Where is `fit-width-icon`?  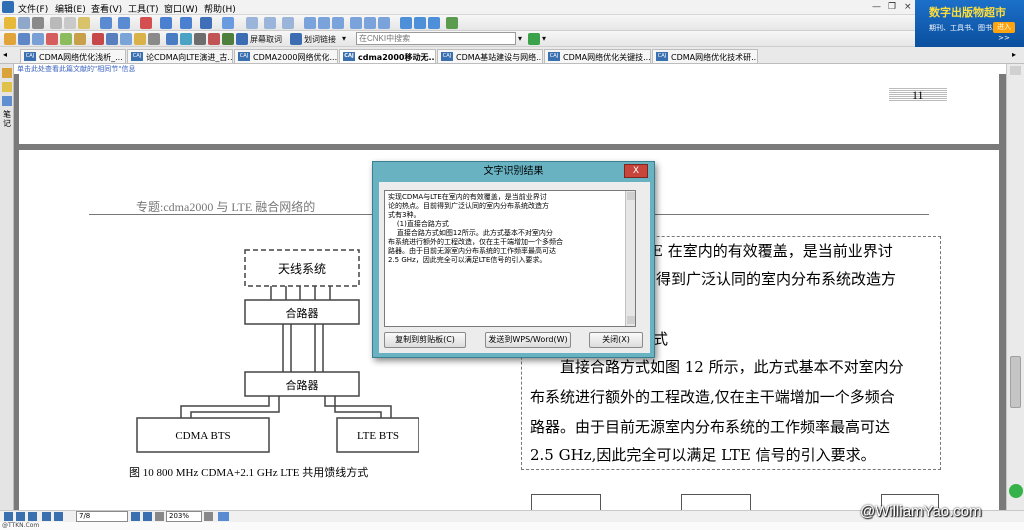 fit-width-icon is located at coordinates (356, 23).